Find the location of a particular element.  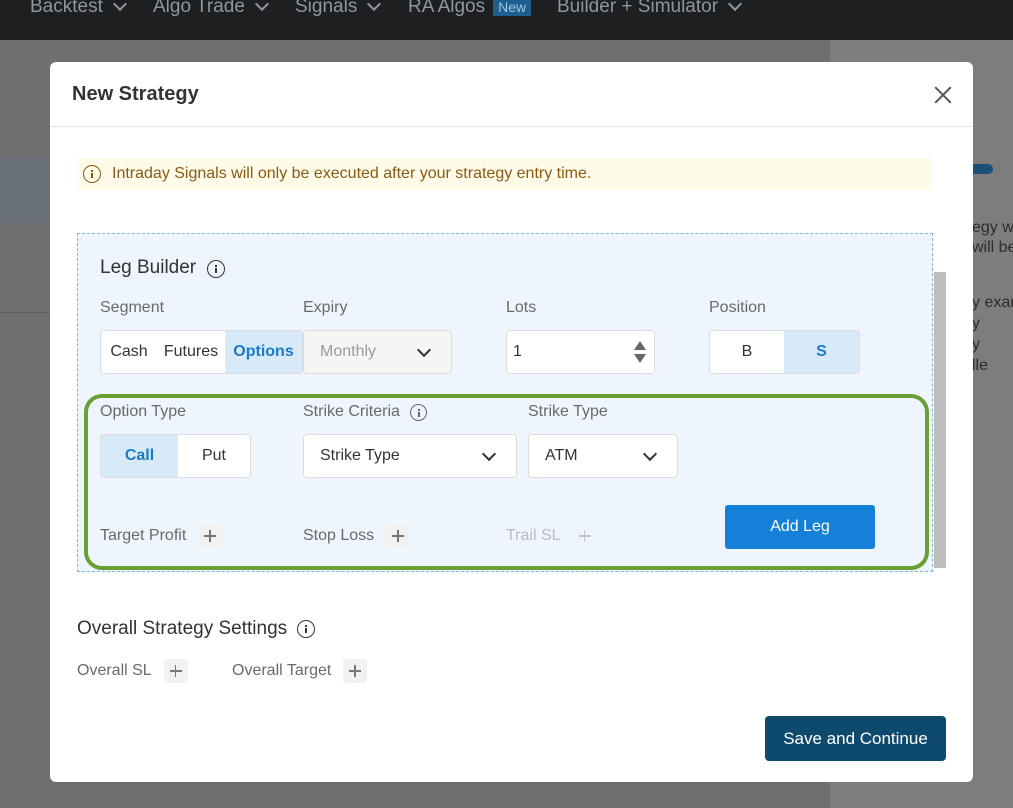

position-buy-button: B is located at coordinates (747, 352).